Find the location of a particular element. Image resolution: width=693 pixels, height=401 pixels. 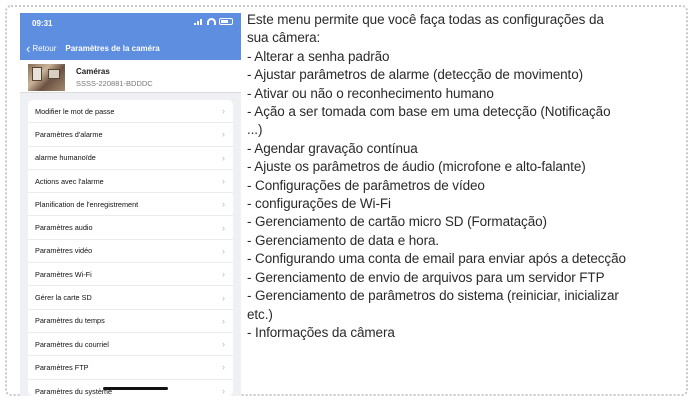

menu-item-label: Paramètres d'alarme is located at coordinates (69, 134).